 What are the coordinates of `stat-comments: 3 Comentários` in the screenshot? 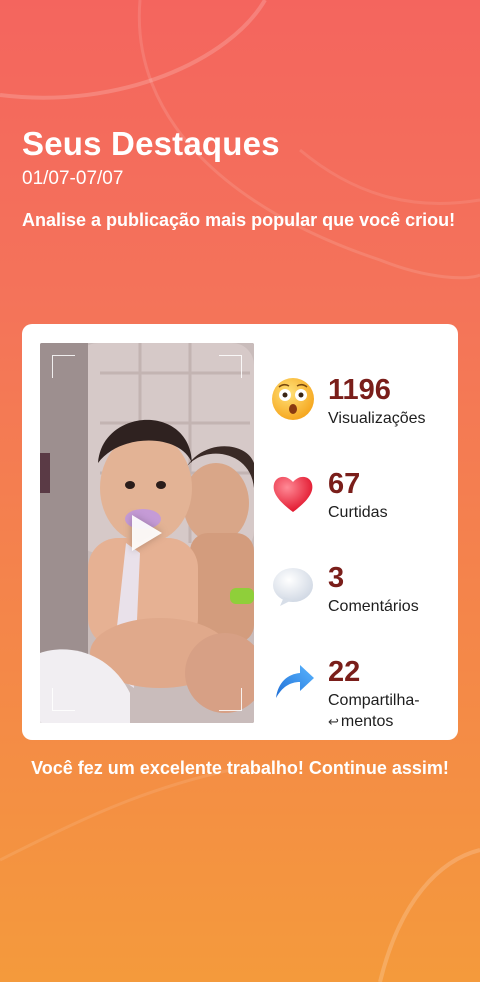 It's located at (363, 603).